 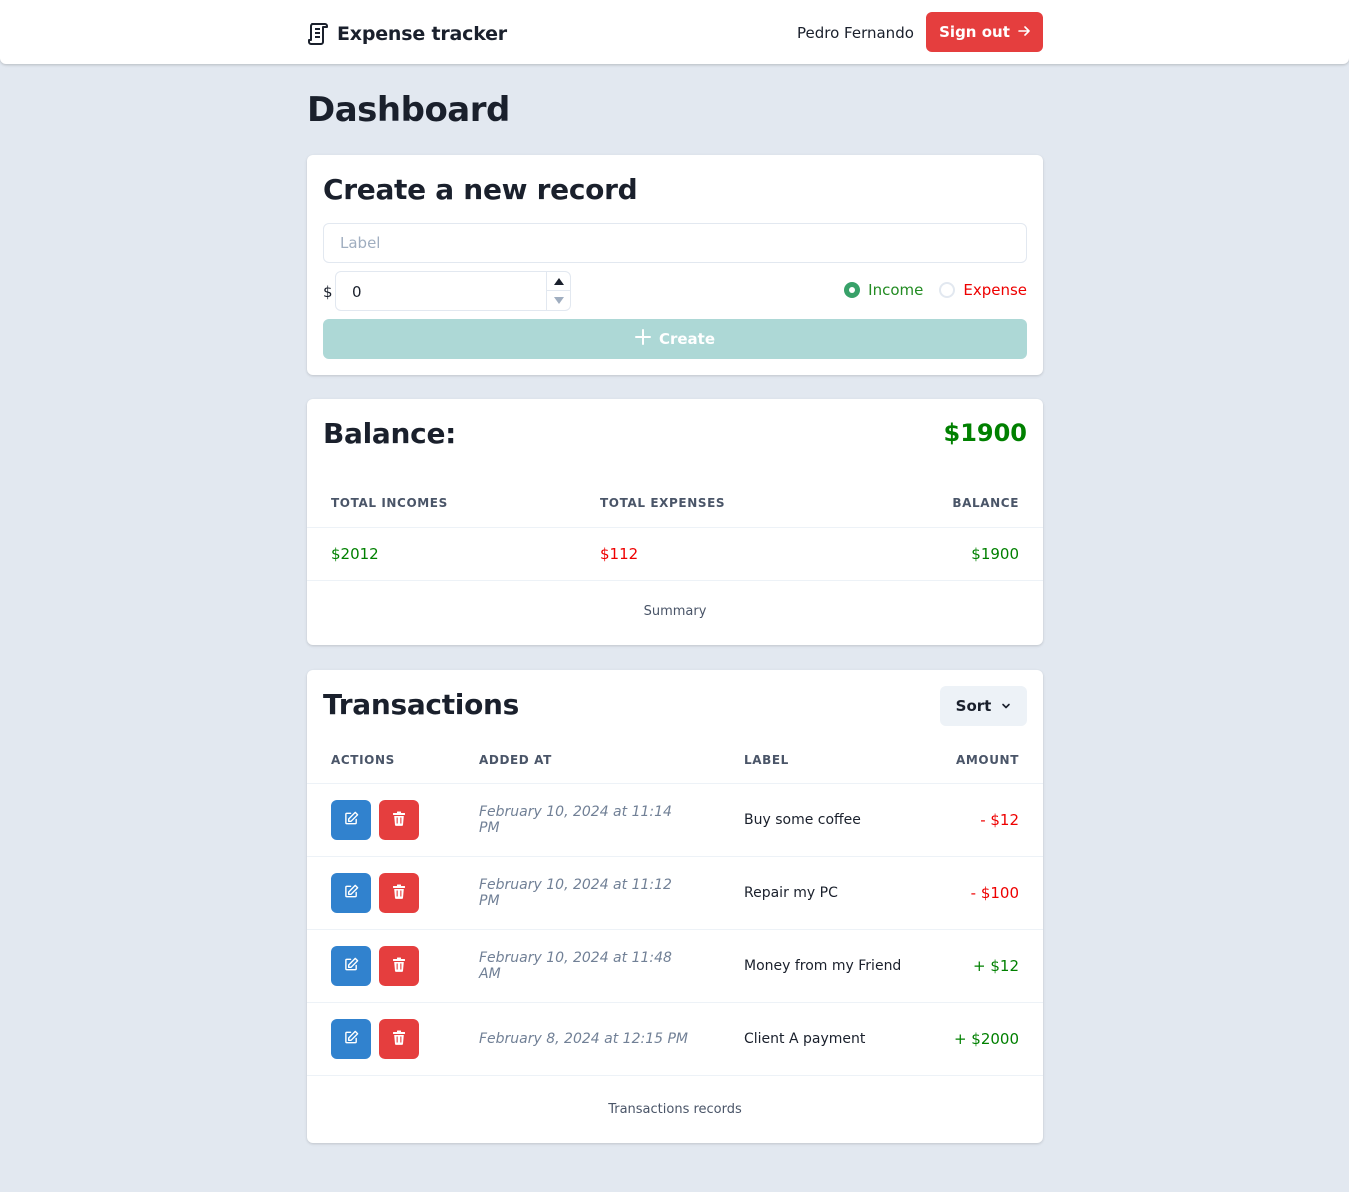 I want to click on added-at: February 8, 2024 at 12:15 PM, so click(x=587, y=1039).